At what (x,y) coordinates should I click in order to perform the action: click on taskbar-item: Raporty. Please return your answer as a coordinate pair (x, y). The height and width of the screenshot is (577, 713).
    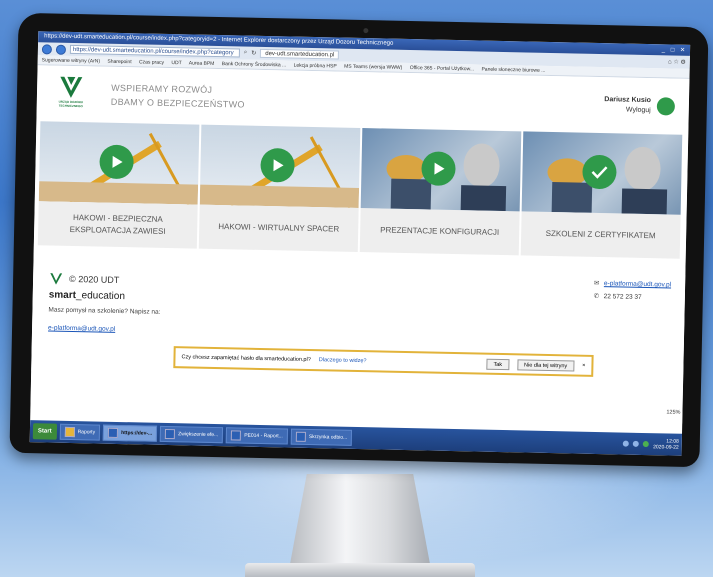
    Looking at the image, I should click on (80, 432).